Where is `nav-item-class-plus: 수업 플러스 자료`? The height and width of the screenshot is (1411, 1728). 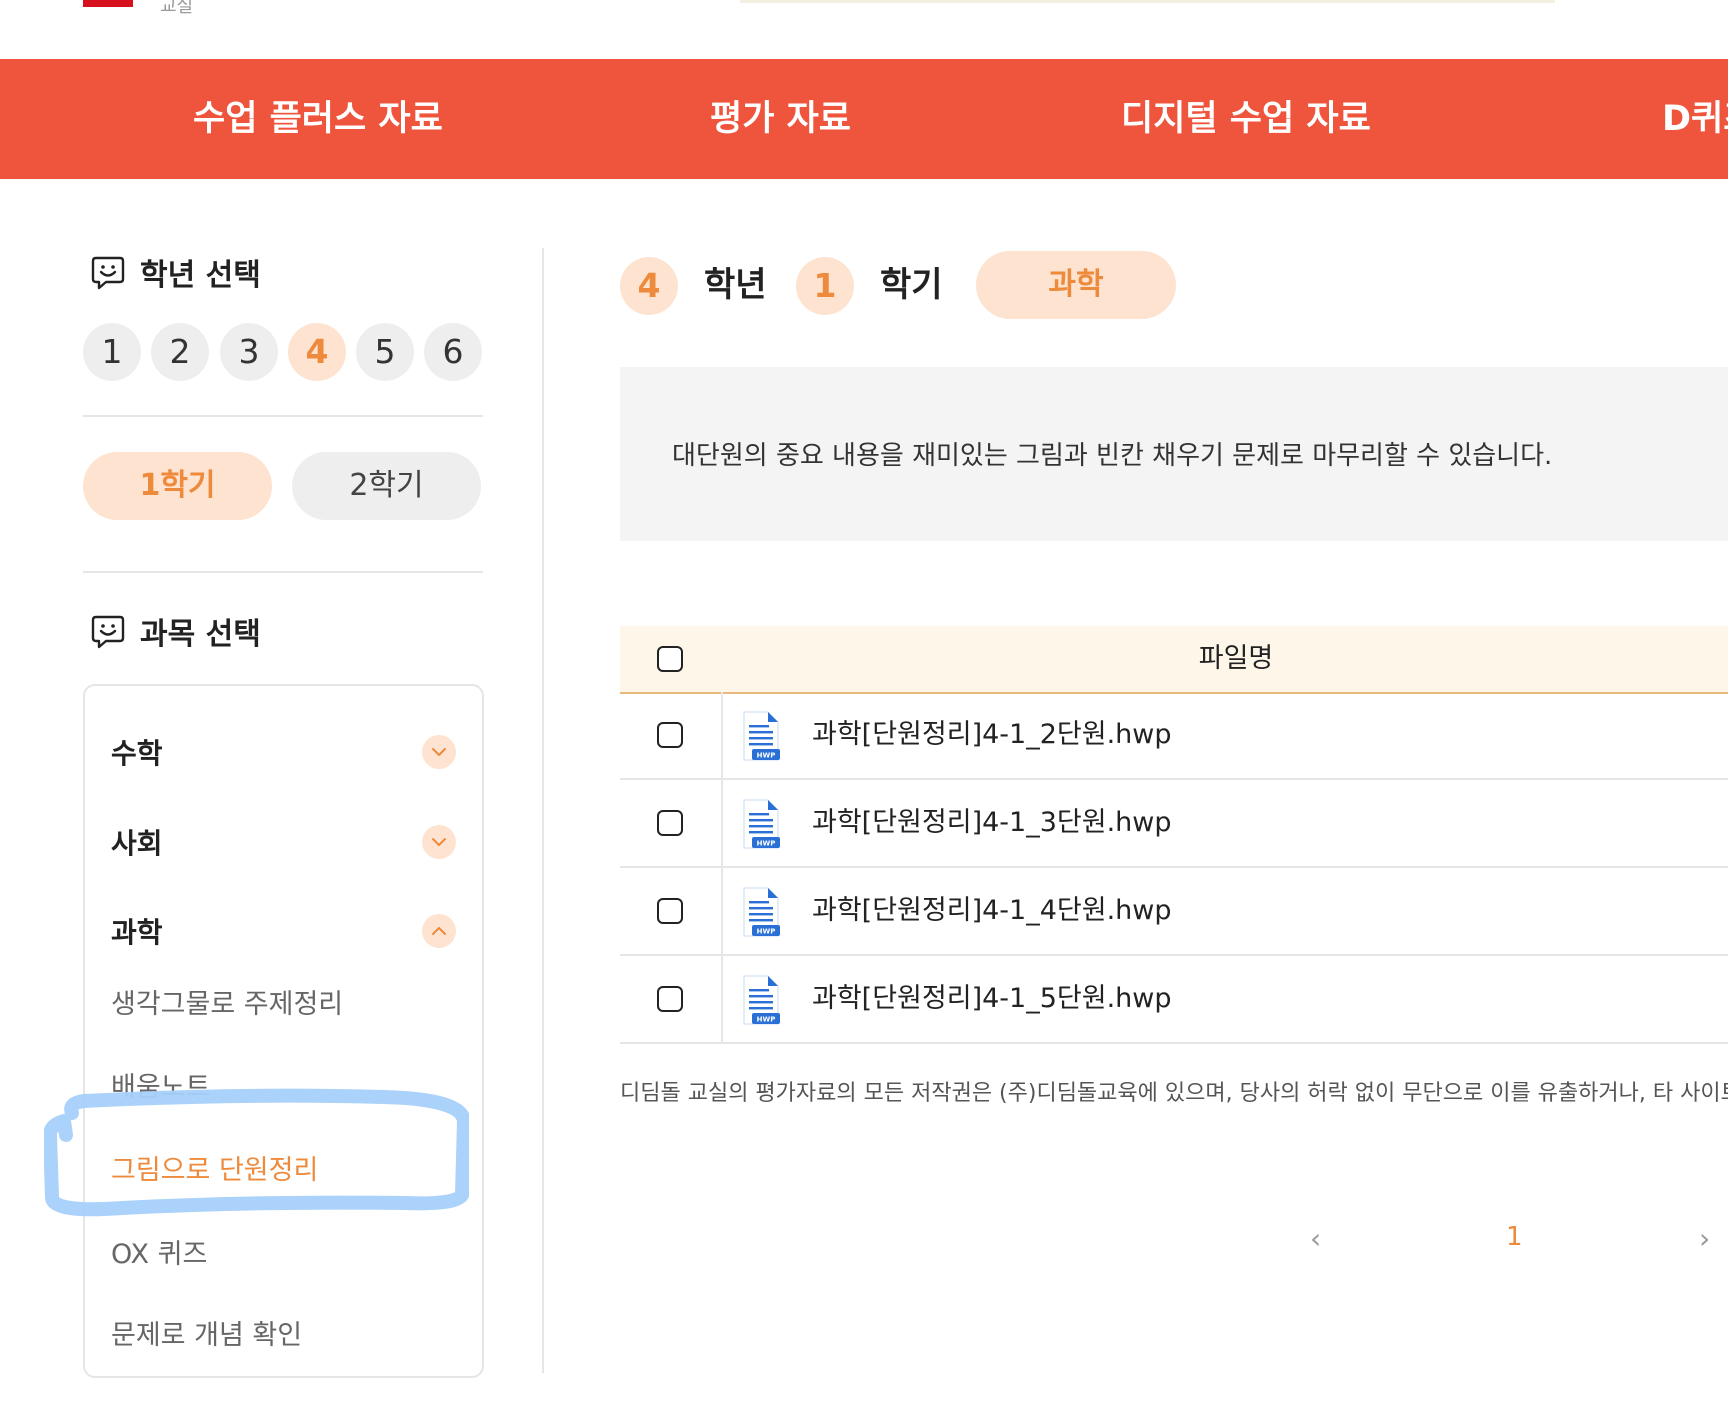
nav-item-class-plus: 수업 플러스 자료 is located at coordinates (318, 119).